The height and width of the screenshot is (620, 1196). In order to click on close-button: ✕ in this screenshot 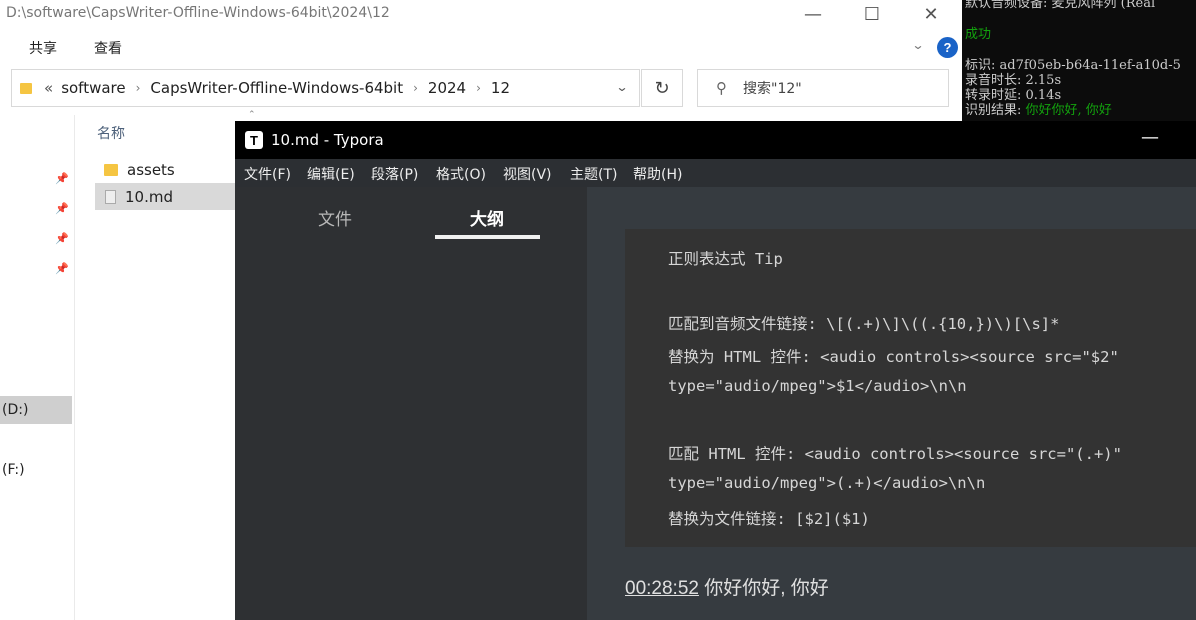, I will do `click(931, 14)`.